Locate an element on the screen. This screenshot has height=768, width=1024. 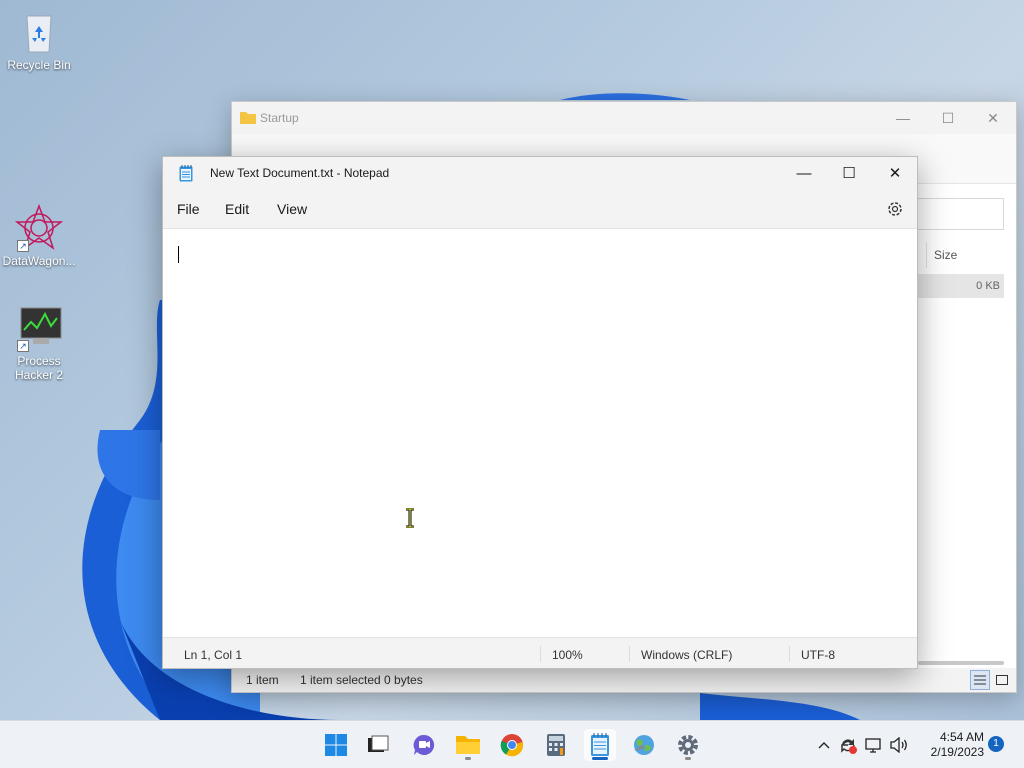
details-view-button is located at coordinates (980, 680).